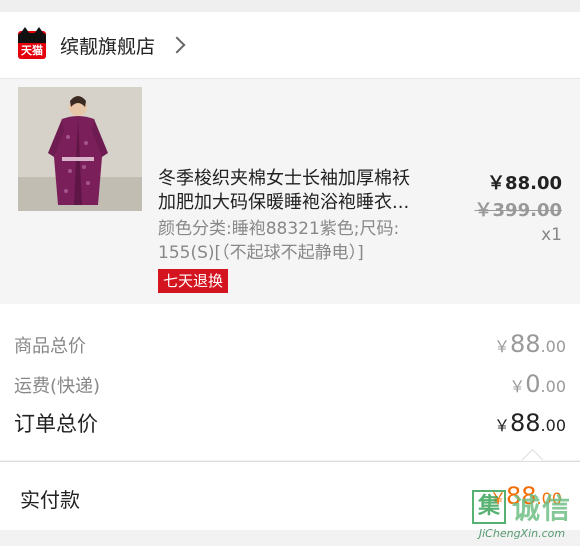 The image size is (580, 546). I want to click on goods-total-row: 商品总价 ￥88.00, so click(290, 344).